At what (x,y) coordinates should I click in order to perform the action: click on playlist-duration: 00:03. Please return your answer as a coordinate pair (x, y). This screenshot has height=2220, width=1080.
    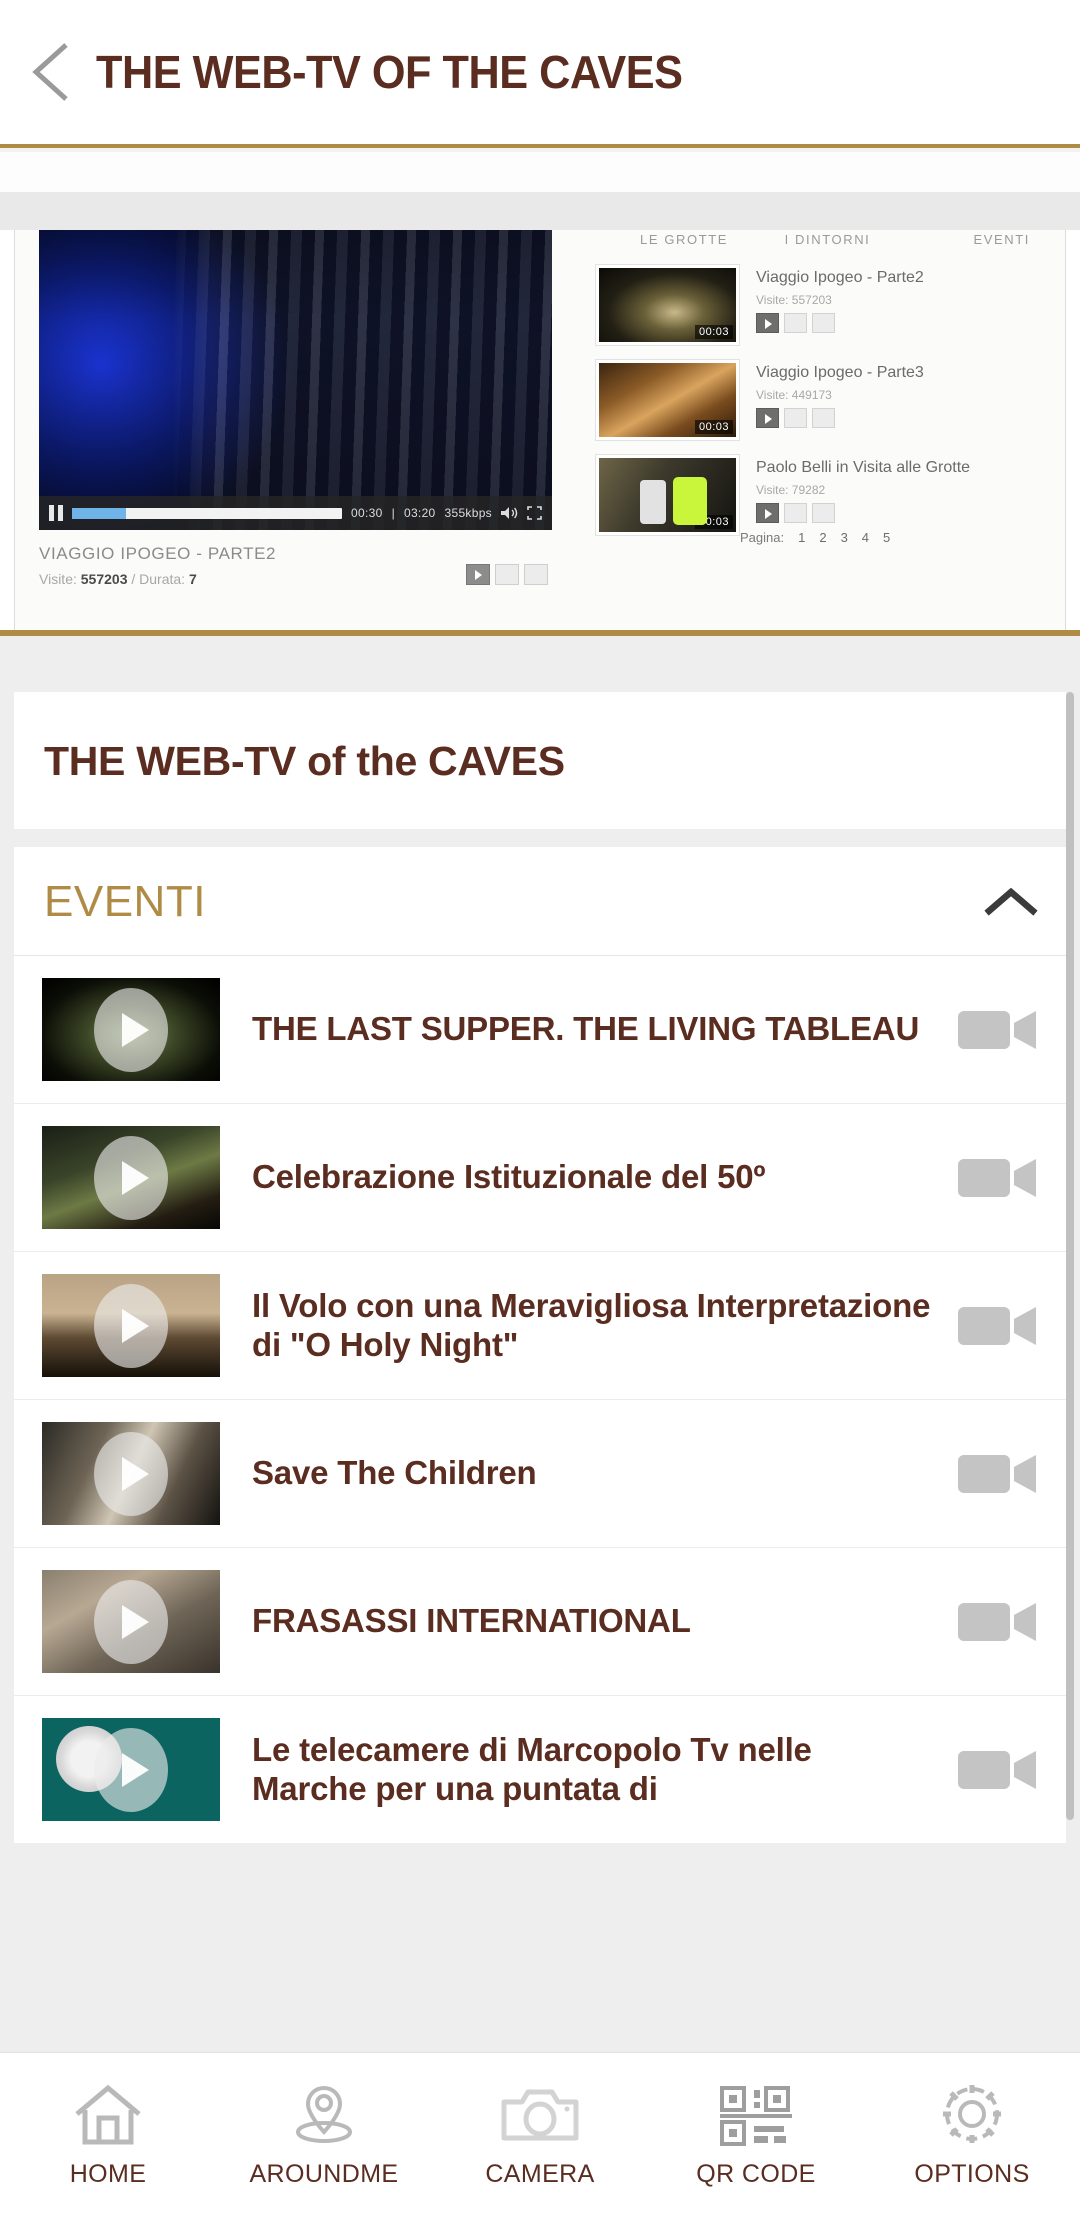
    Looking at the image, I should click on (713, 522).